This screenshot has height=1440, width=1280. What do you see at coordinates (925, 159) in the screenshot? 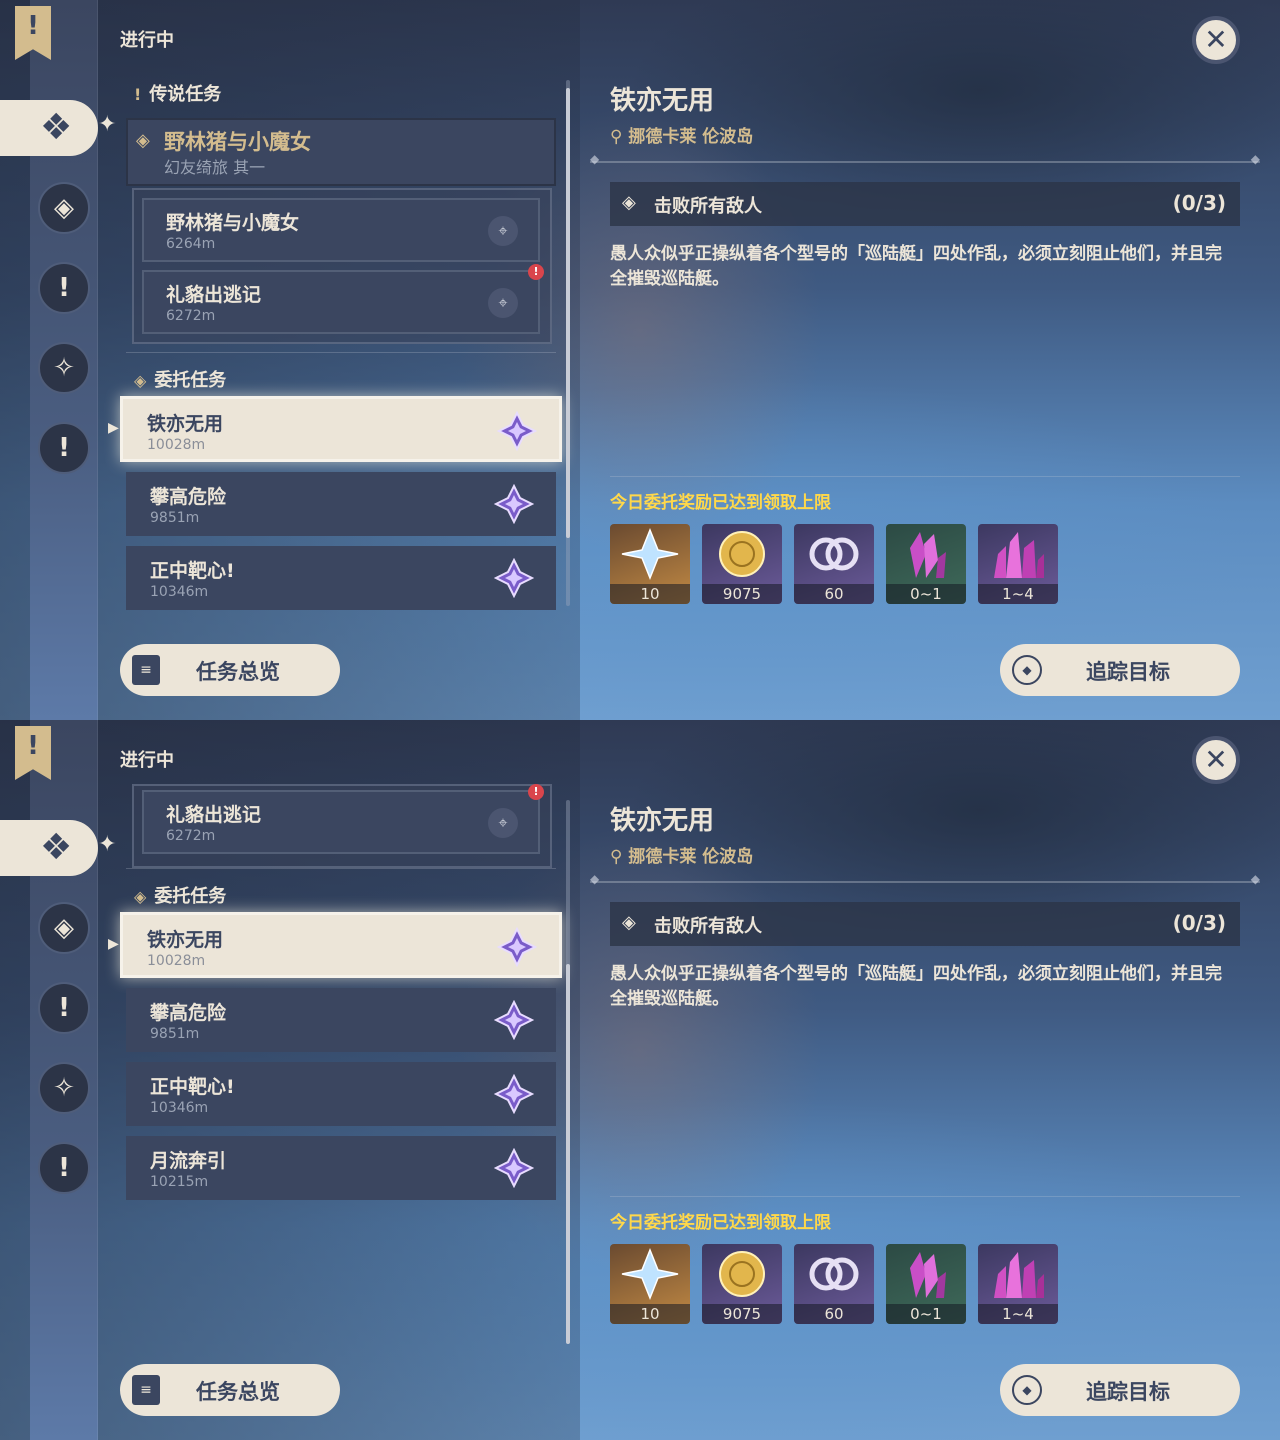
I see `ornament-divider` at bounding box center [925, 159].